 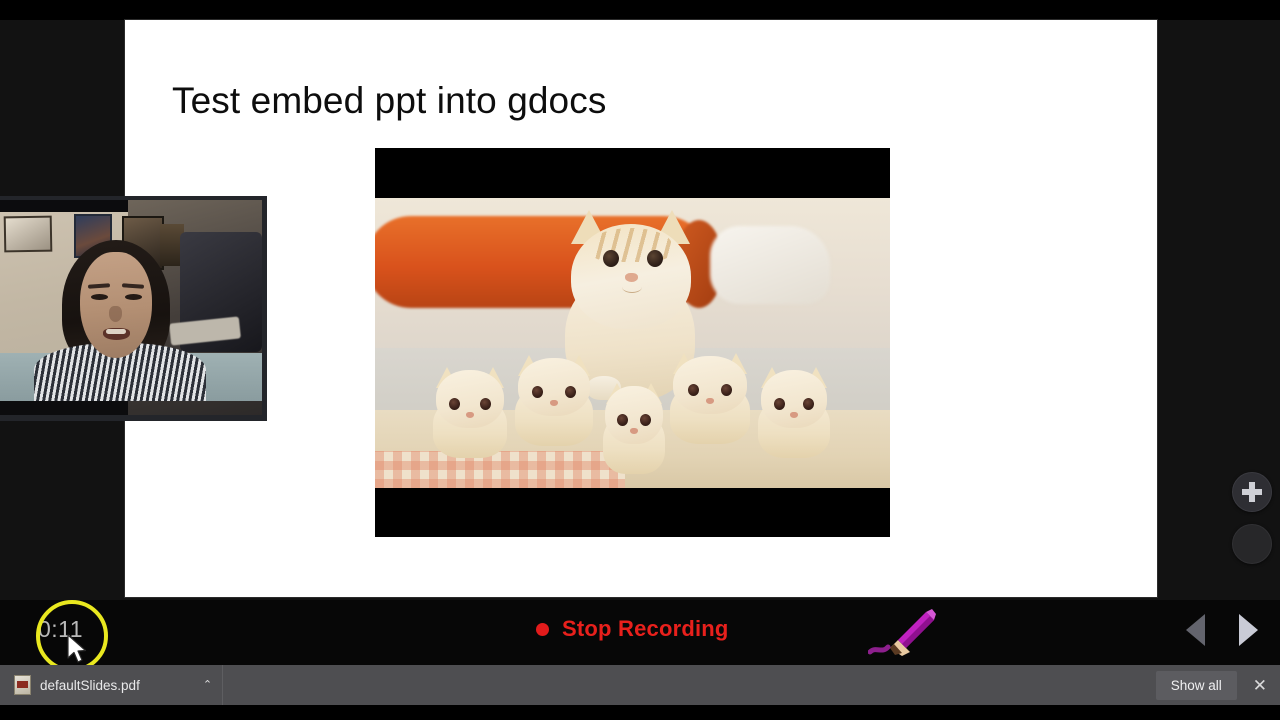 What do you see at coordinates (640, 685) in the screenshot?
I see `download-shelf: defaultSlides.pdf ⌃ Show all ✕` at bounding box center [640, 685].